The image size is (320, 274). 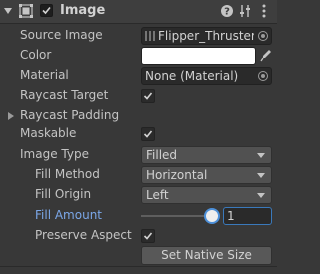 What do you see at coordinates (138, 266) in the screenshot?
I see `divider` at bounding box center [138, 266].